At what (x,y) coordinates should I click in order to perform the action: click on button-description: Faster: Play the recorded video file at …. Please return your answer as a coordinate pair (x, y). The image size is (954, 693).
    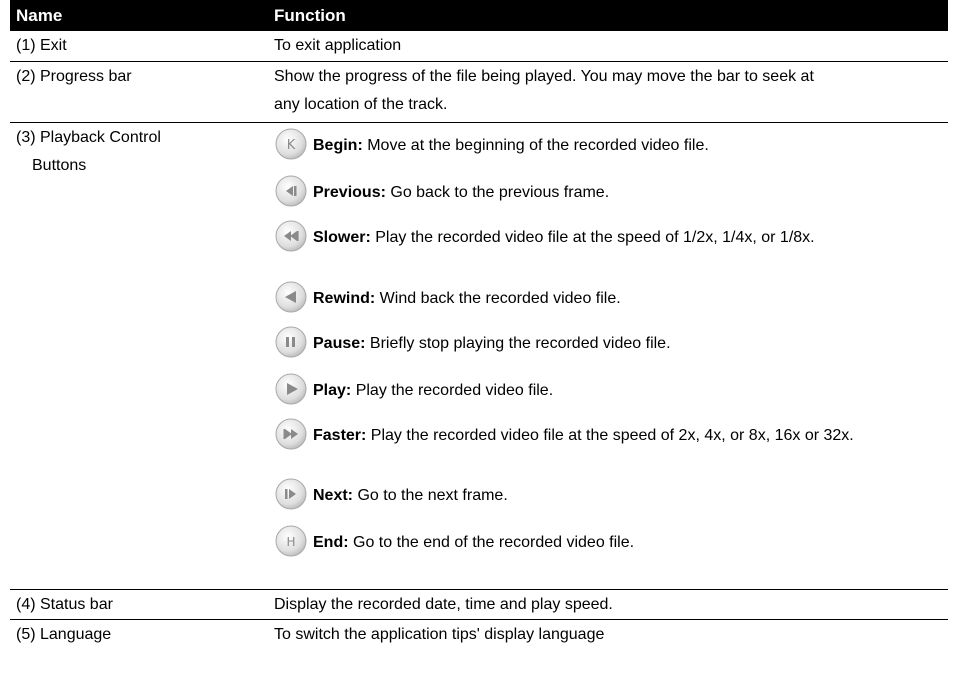
    Looking at the image, I should click on (623, 434).